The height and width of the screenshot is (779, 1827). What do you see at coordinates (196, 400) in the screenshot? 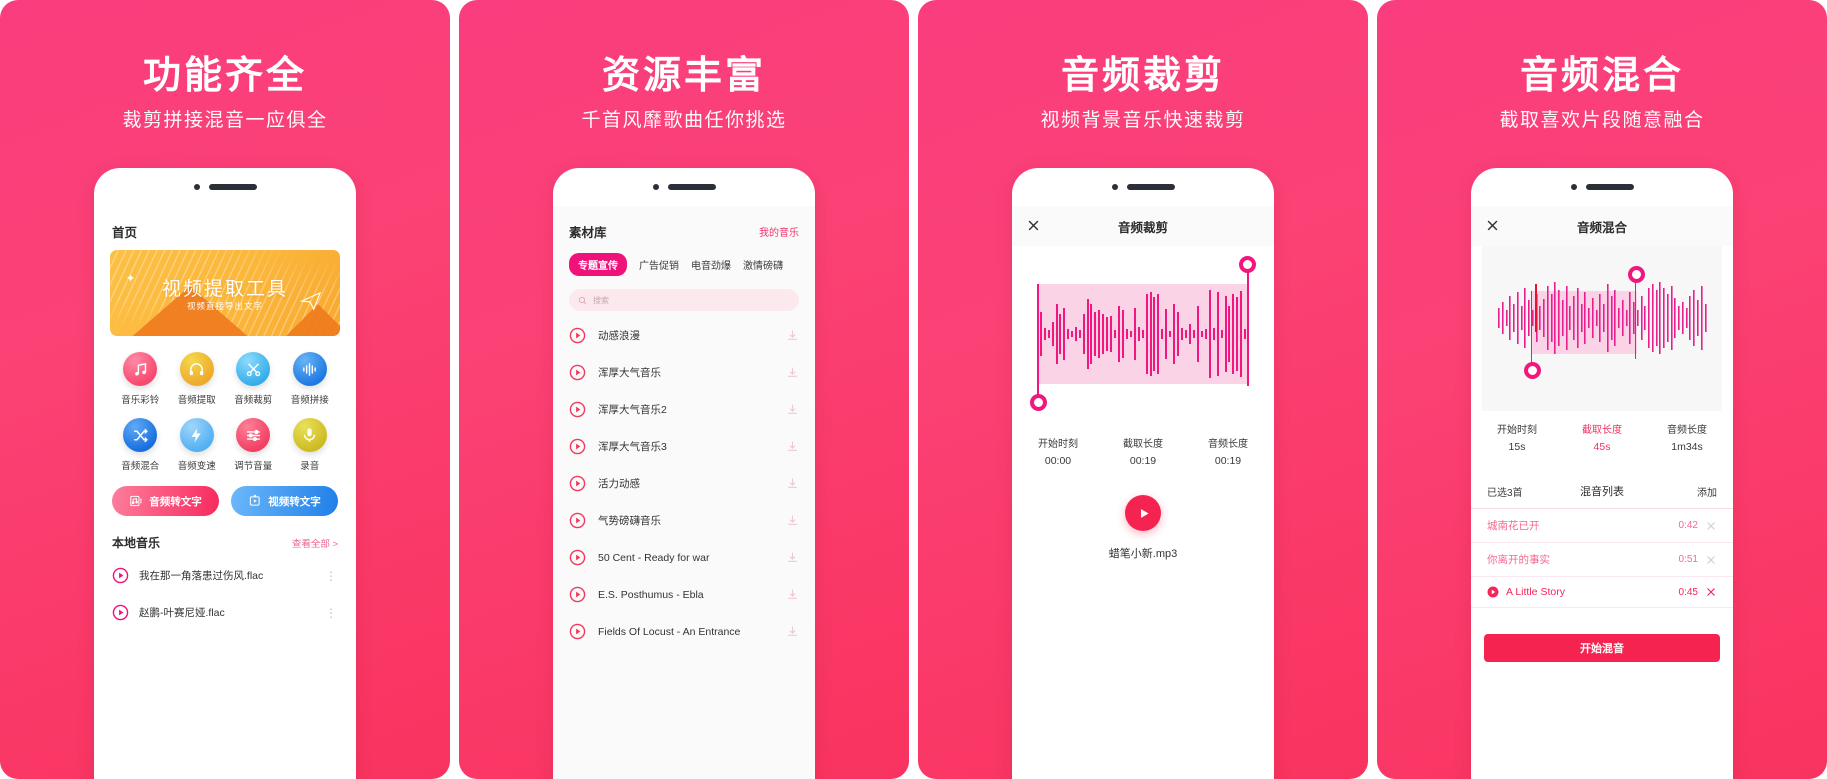
I see `feature-label: 音频提取` at bounding box center [196, 400].